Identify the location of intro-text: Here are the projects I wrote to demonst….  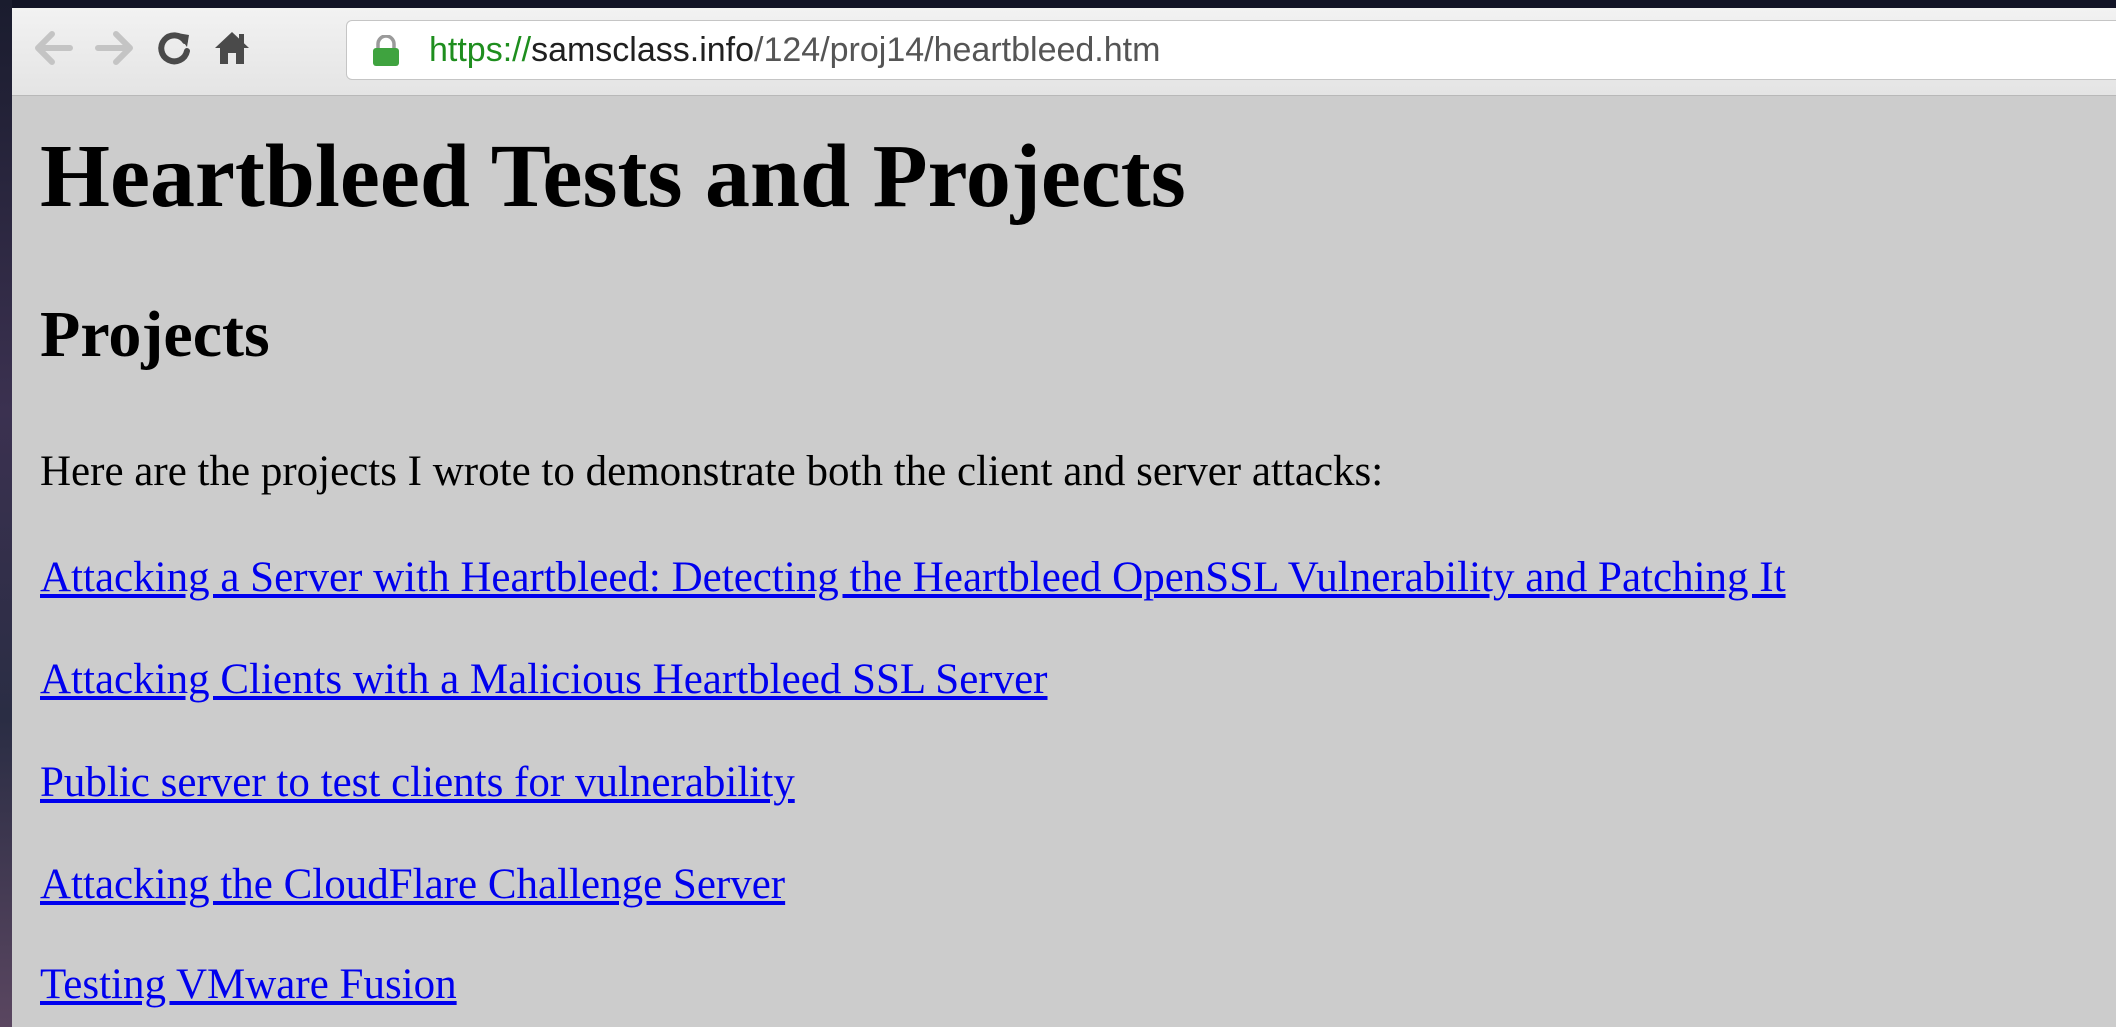
(712, 471).